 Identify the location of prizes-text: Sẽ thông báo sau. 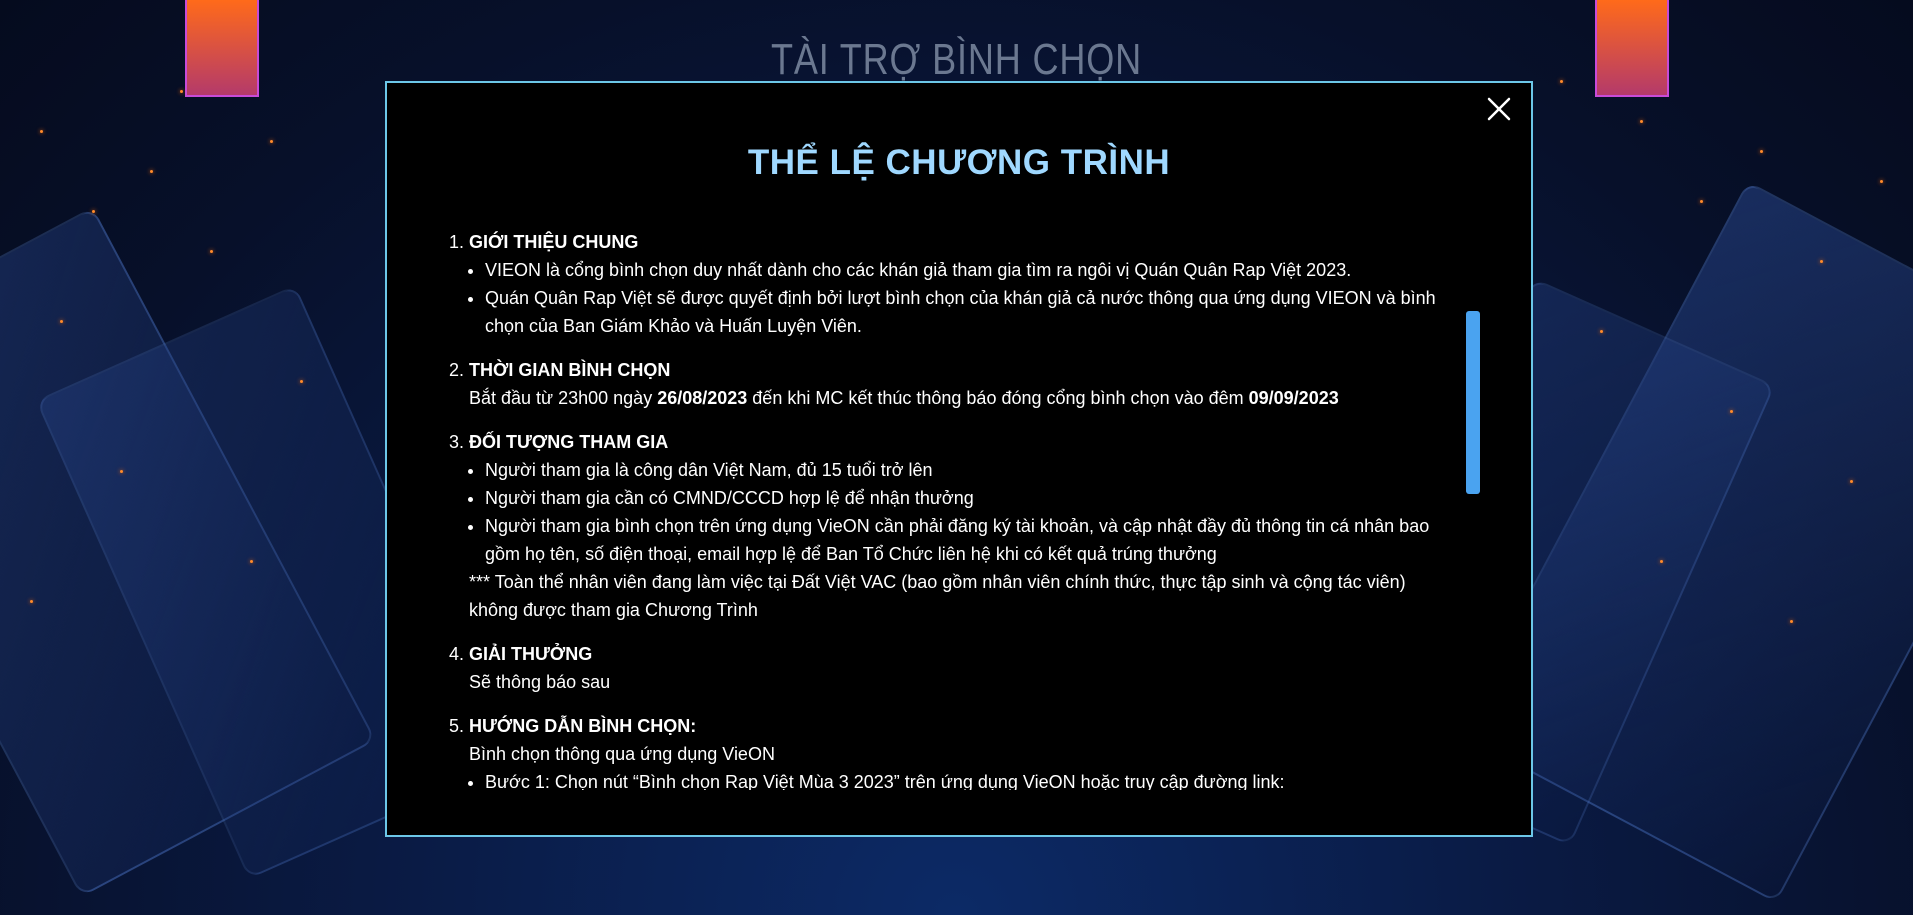
(540, 682).